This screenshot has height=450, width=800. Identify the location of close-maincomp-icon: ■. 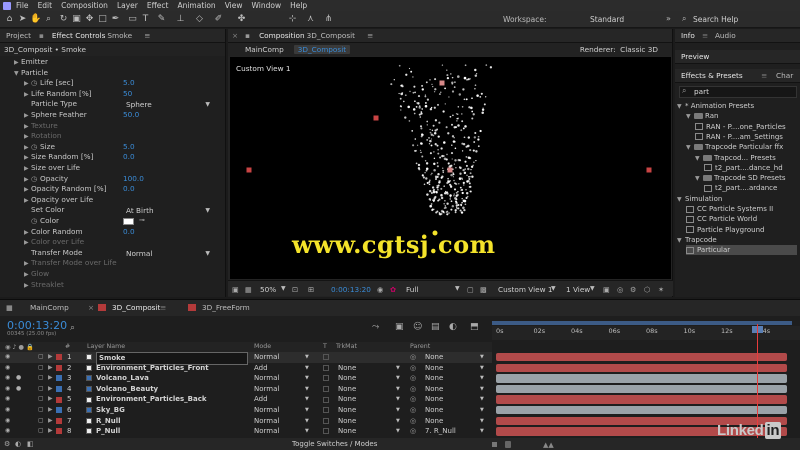
(9, 307).